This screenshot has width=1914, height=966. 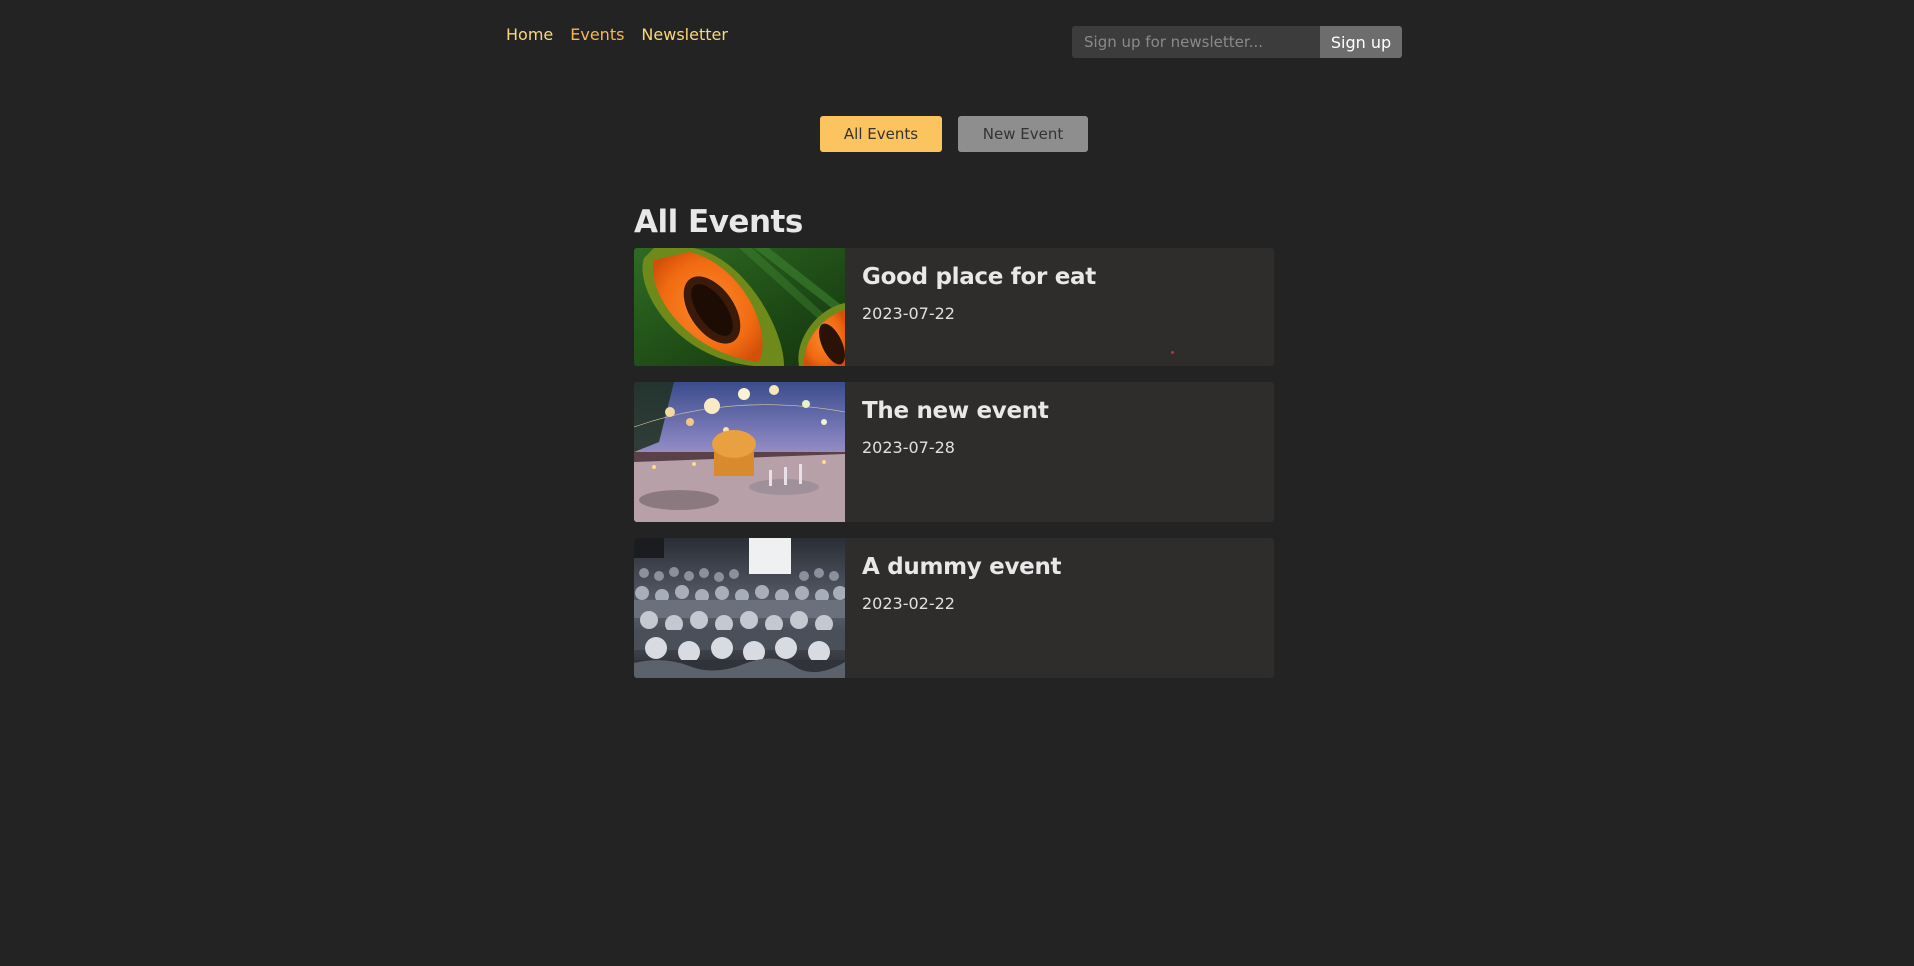 I want to click on main-nav: Home Events Newsletter, so click(x=617, y=34).